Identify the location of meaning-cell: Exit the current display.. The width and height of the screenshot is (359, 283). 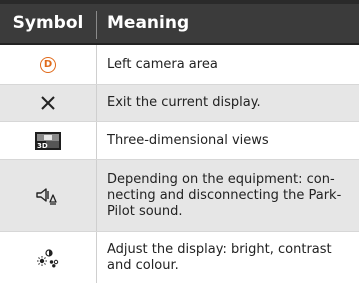
(229, 103).